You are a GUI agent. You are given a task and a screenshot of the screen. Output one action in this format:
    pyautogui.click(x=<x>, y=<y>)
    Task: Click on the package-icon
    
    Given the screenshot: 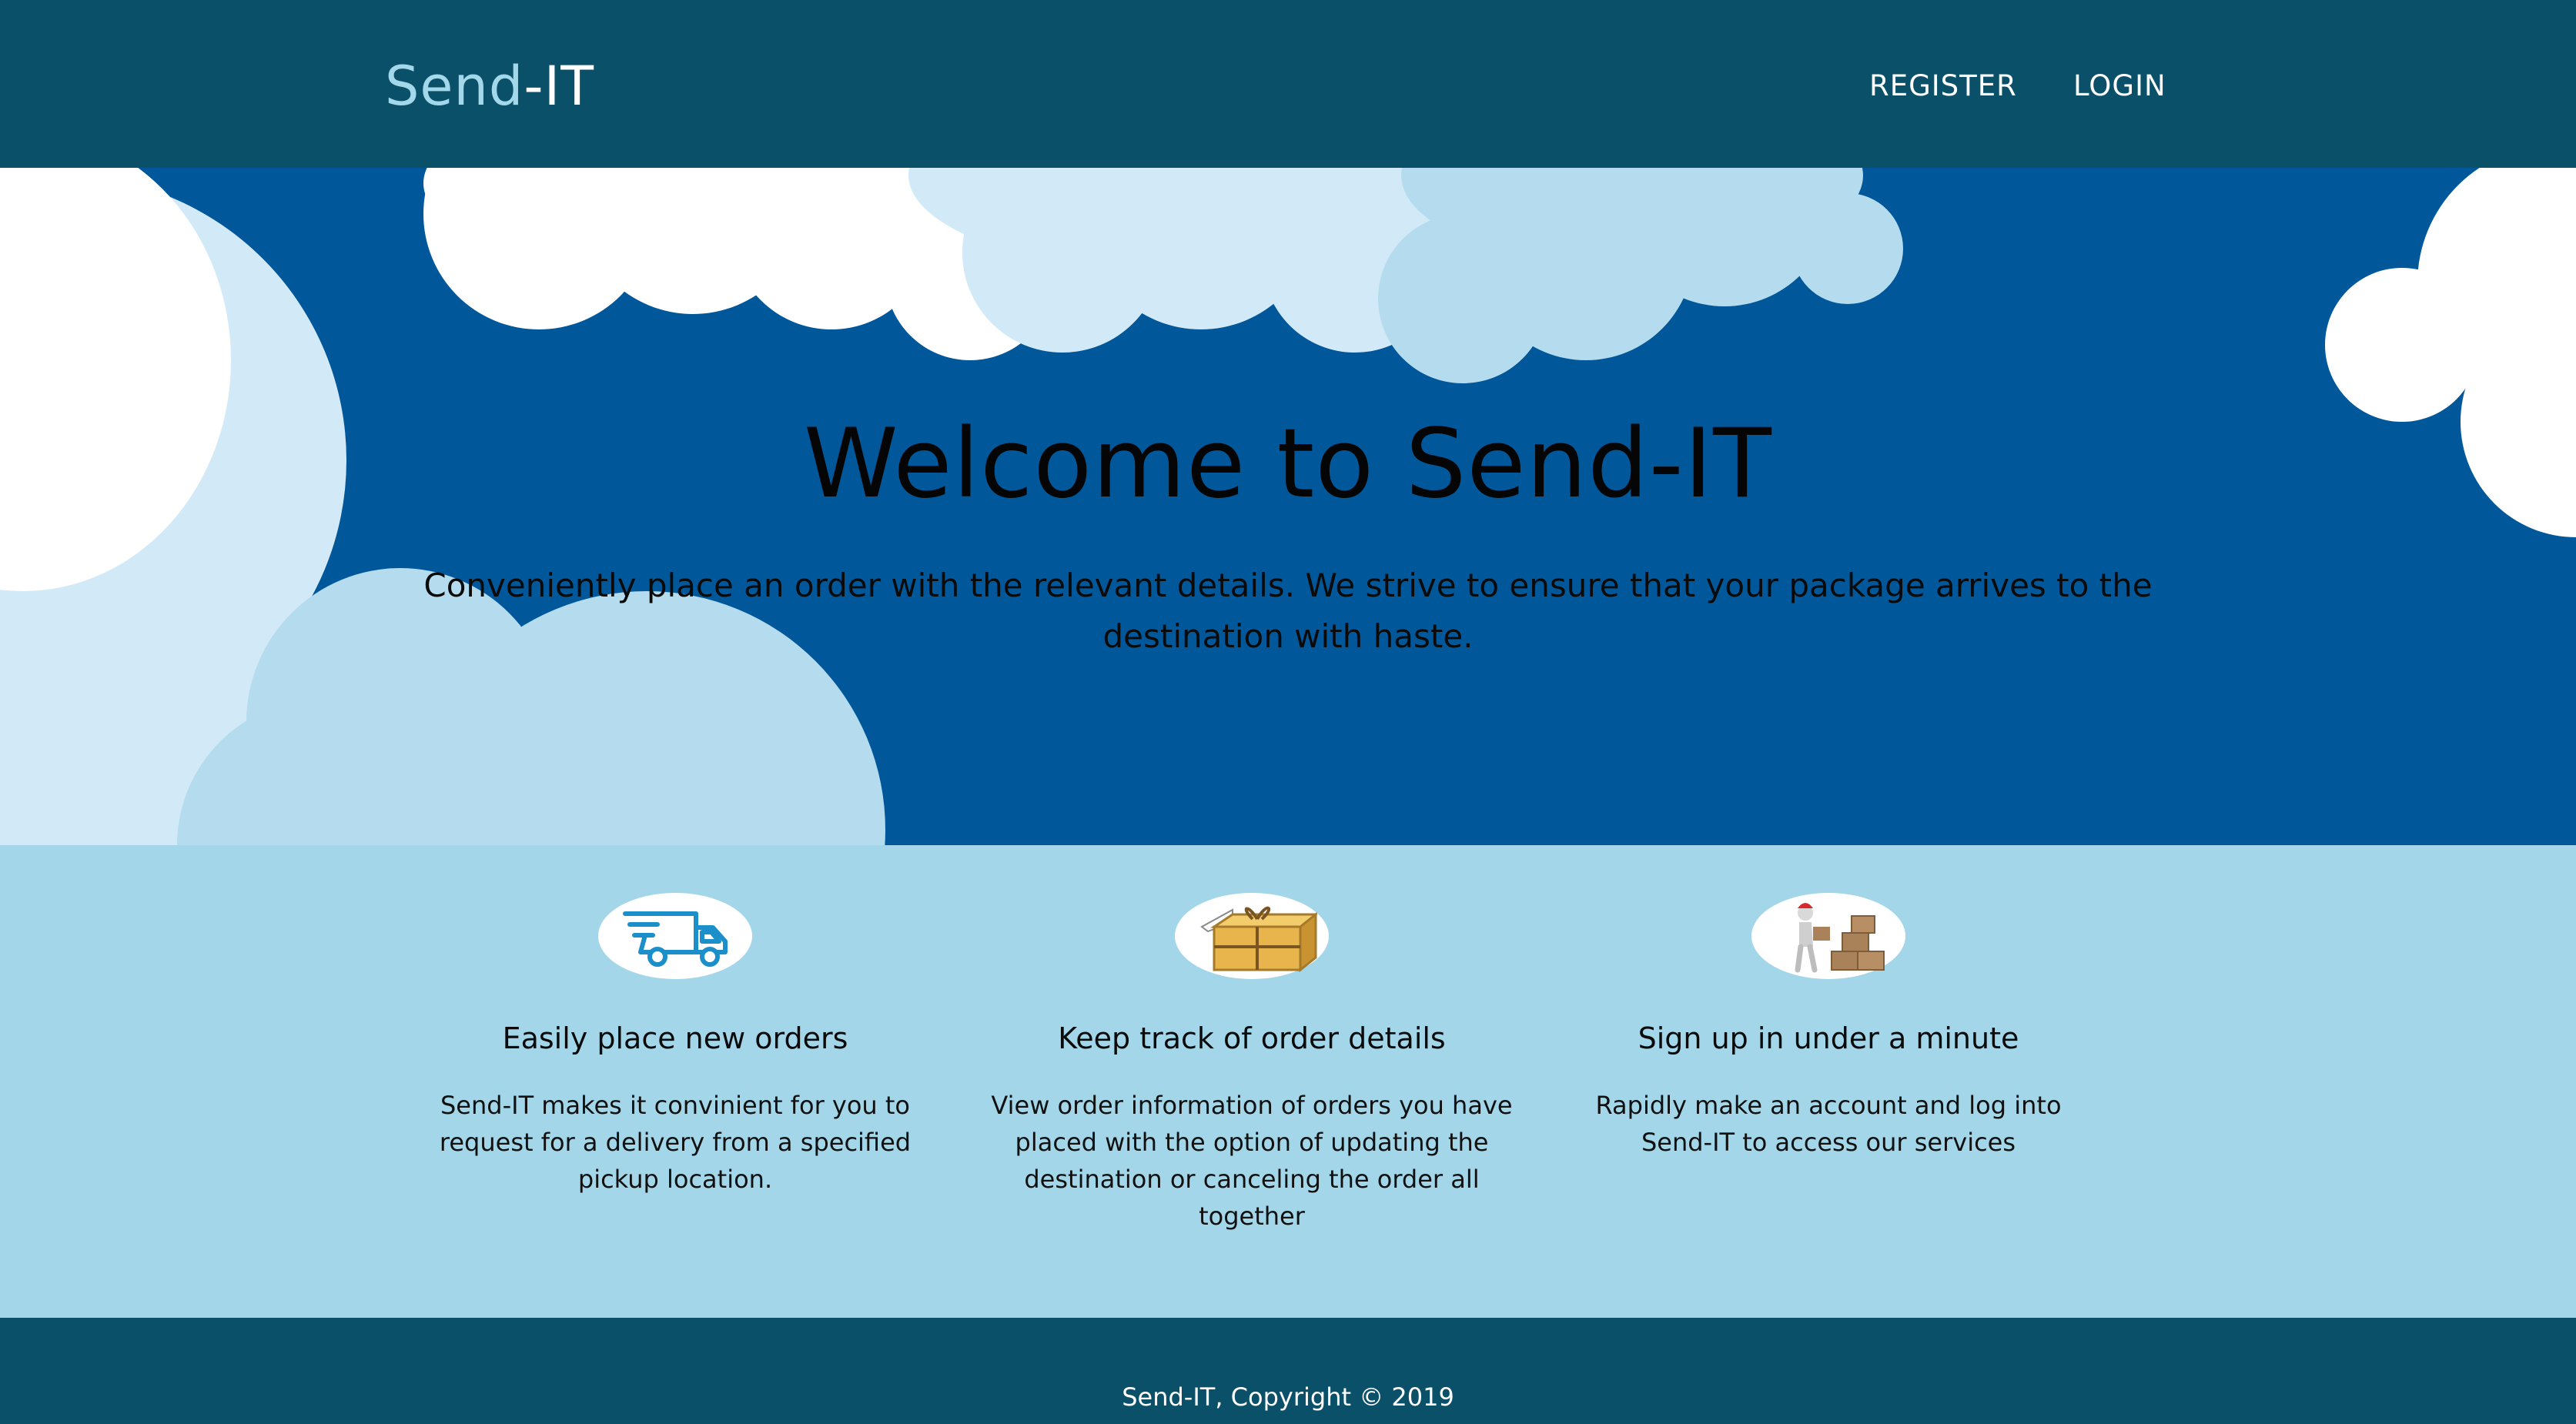 What is the action you would take?
    pyautogui.click(x=1252, y=936)
    